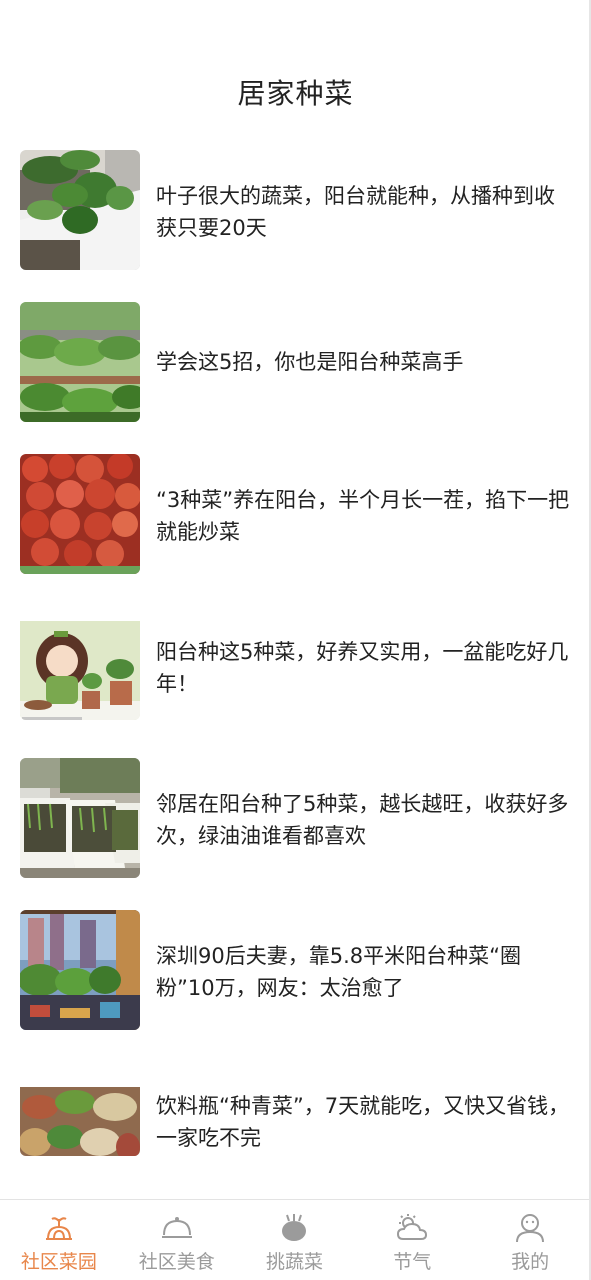  I want to click on article-item: 叶子很大的蔬菜，阳台就能种，从播种到收获只要20天, so click(295, 226).